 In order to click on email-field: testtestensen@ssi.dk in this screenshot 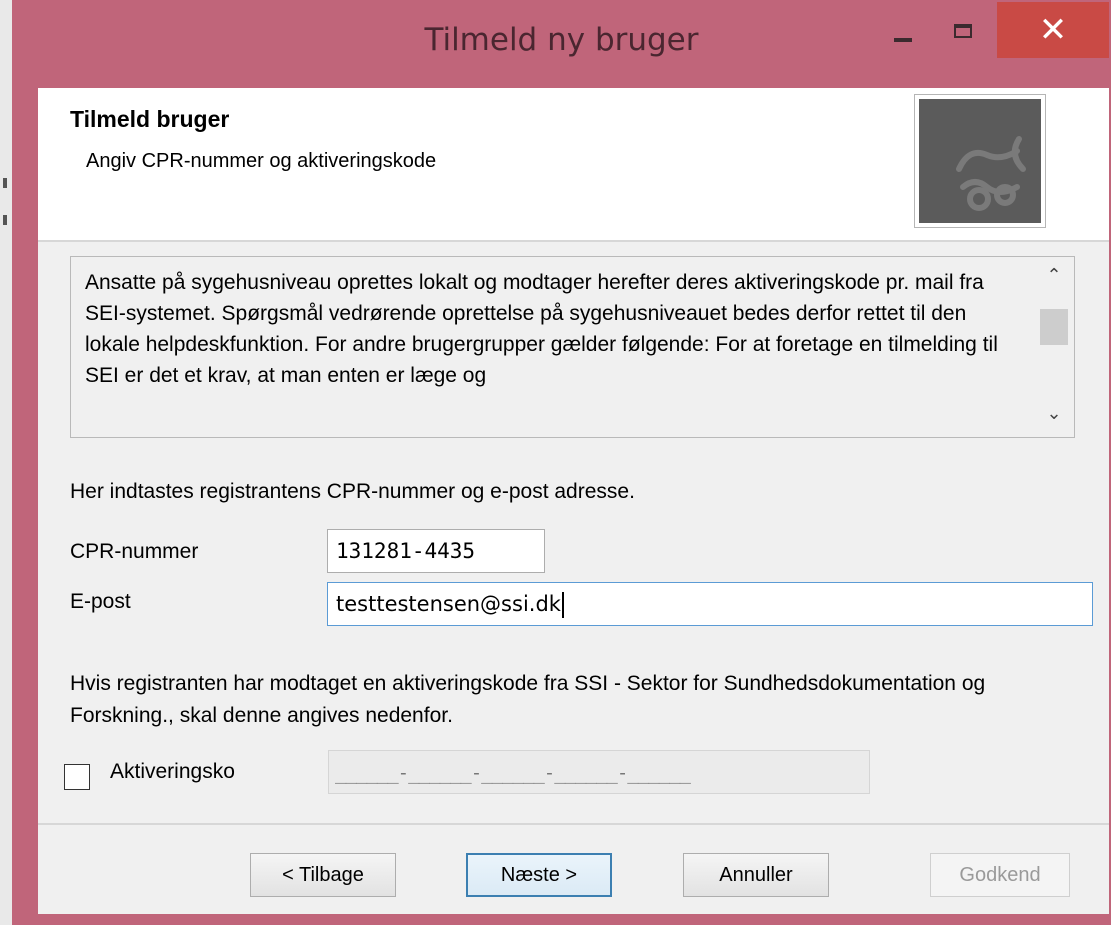, I will do `click(710, 604)`.